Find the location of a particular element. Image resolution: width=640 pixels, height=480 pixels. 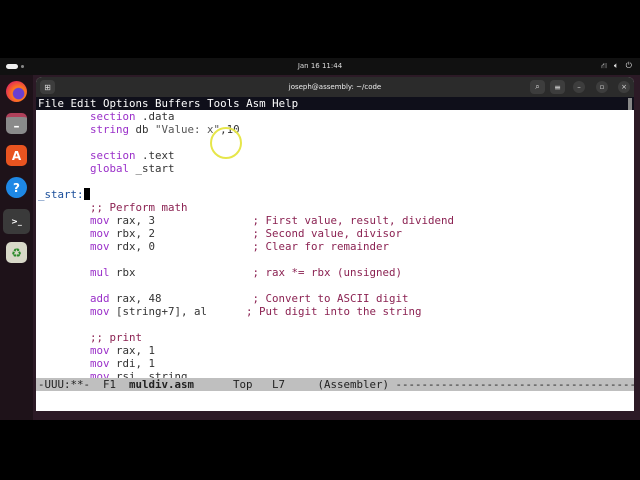

code-line: ;; Perform math is located at coordinates (336, 207).